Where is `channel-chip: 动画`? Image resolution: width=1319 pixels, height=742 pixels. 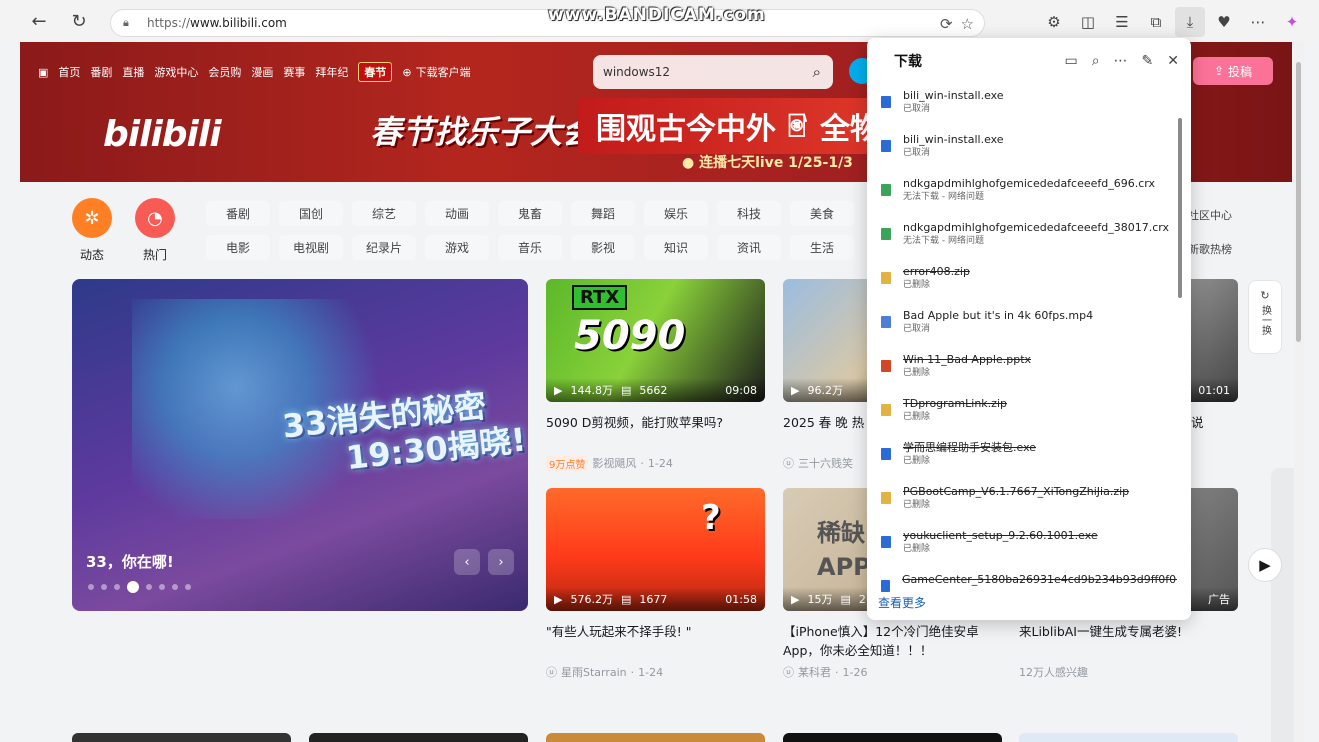 channel-chip: 动画 is located at coordinates (457, 213).